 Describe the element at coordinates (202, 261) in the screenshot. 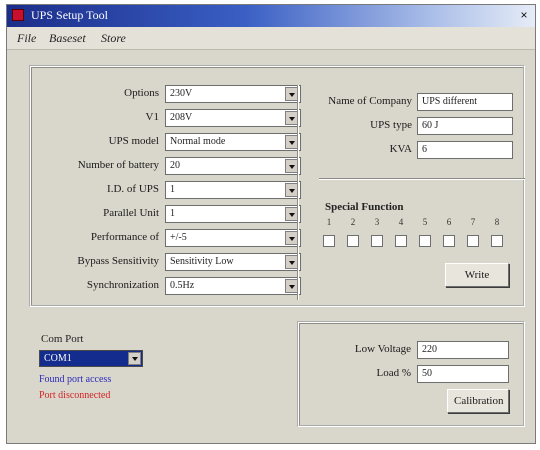

I see `bypass-sensitivity-value: Sensitivity Low` at that location.